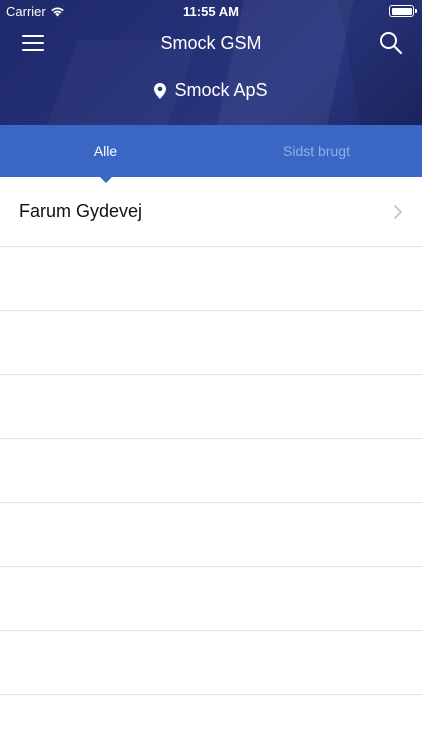 The height and width of the screenshot is (750, 422). I want to click on tab-bar: Alle Sidst brugt, so click(211, 154).